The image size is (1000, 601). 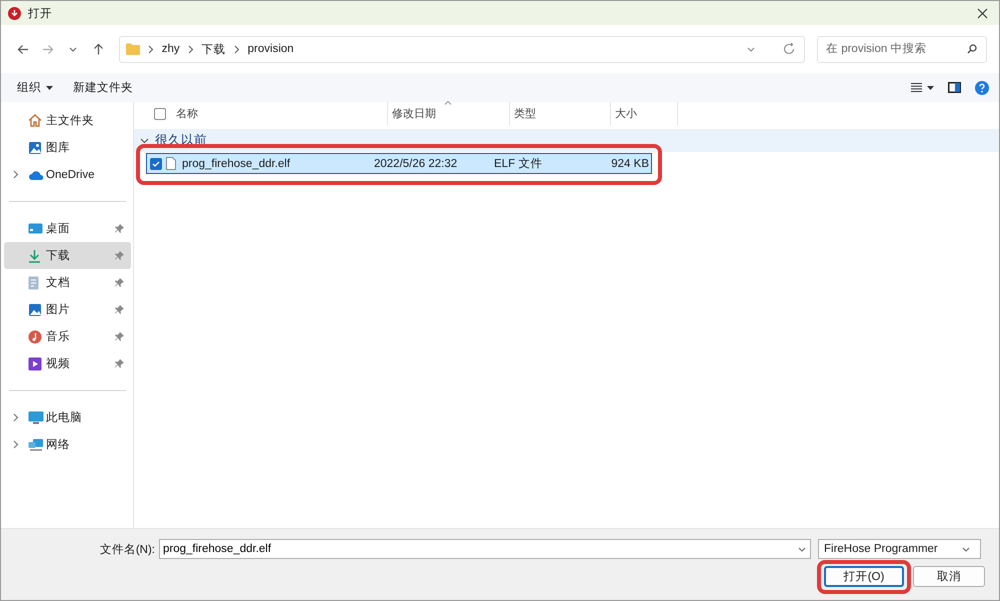 I want to click on download-icon, so click(x=34, y=255).